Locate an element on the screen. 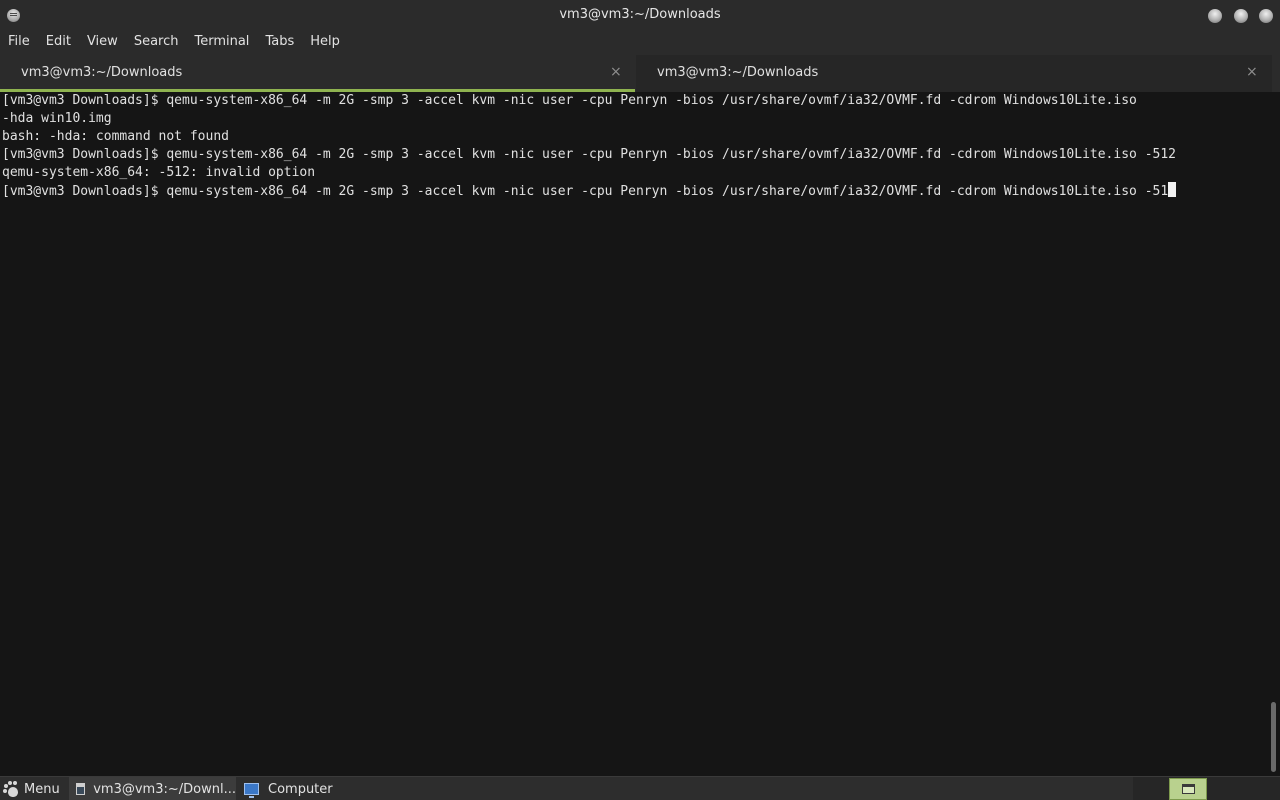 Image resolution: width=1280 pixels, height=800 pixels. window-title: vm3@vm3:~/Downloads is located at coordinates (640, 14).